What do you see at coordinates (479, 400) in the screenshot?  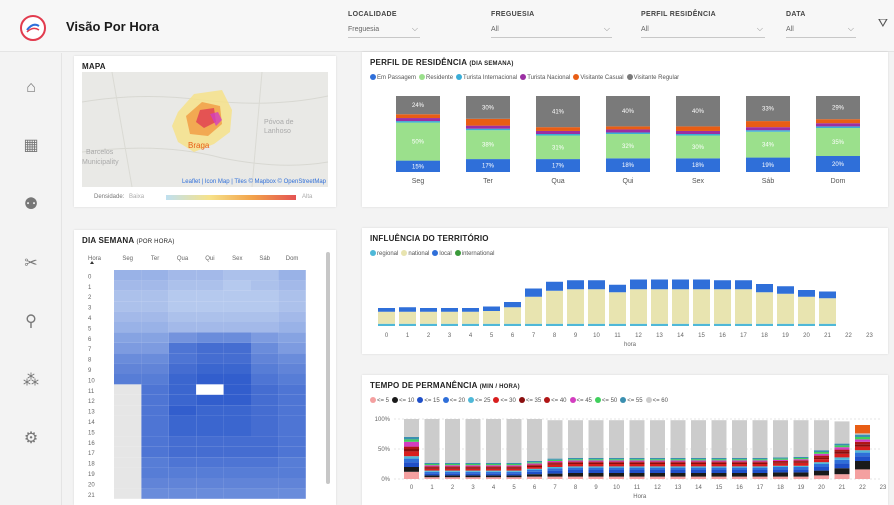 I see `permanencia-legend-item: <= 25` at bounding box center [479, 400].